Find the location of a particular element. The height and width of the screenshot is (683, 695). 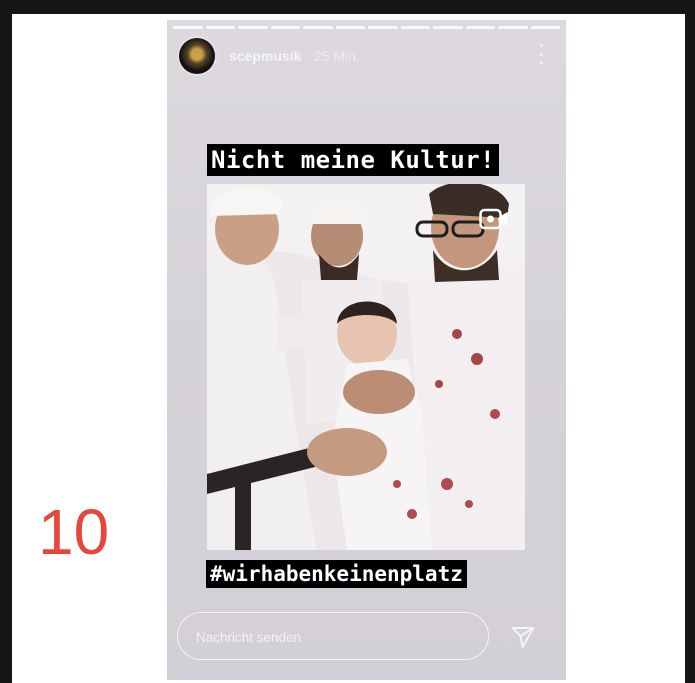

story-progress-bar is located at coordinates (366, 27).